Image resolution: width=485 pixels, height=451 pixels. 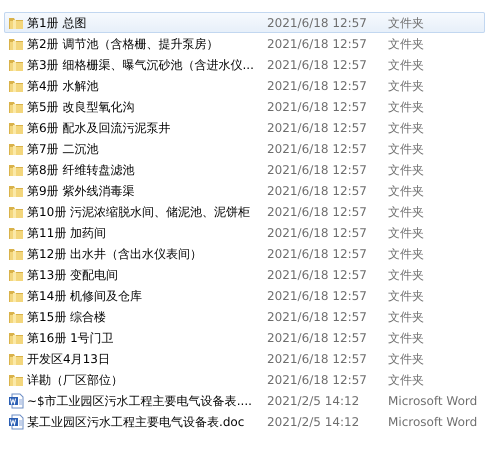 I want to click on file-row: 第15册 综合楼 2021/6/18 12:57 文件夹, so click(x=244, y=316).